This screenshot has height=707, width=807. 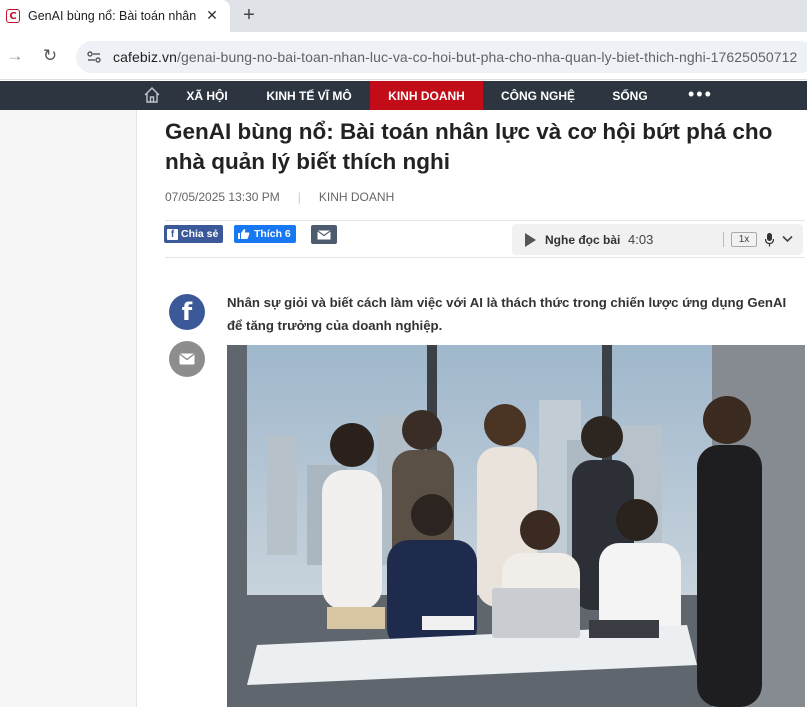 What do you see at coordinates (13, 16) in the screenshot?
I see `site-favicon-icon: C` at bounding box center [13, 16].